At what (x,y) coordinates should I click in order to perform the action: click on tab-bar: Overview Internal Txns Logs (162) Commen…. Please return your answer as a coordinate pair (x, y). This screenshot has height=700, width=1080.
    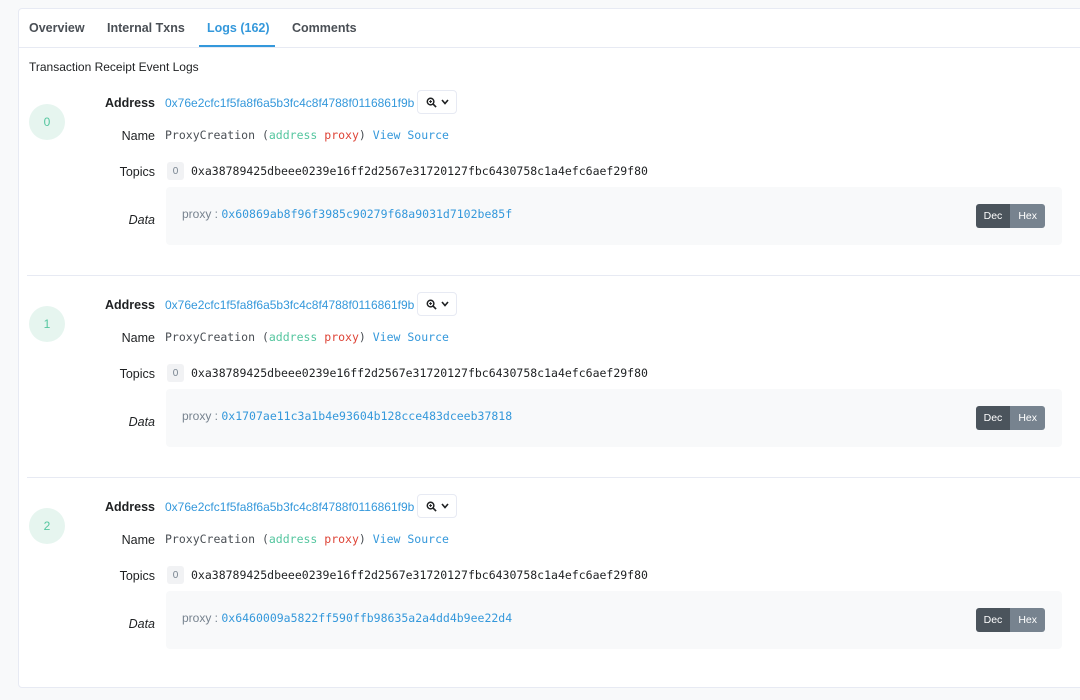
    Looking at the image, I should click on (549, 28).